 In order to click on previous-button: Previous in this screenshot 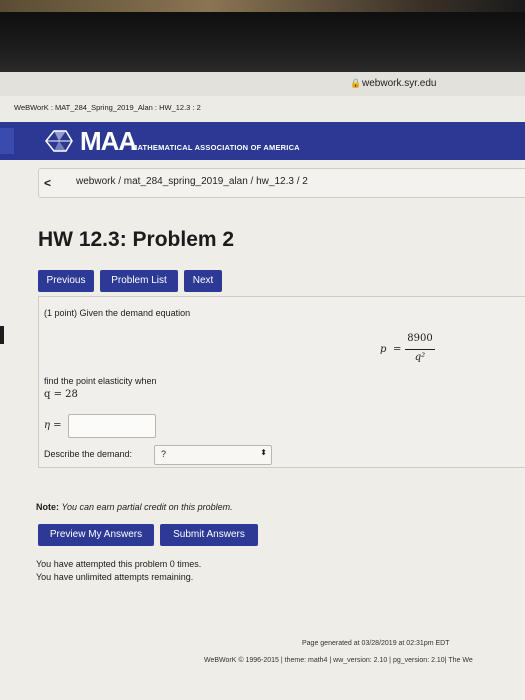, I will do `click(66, 281)`.